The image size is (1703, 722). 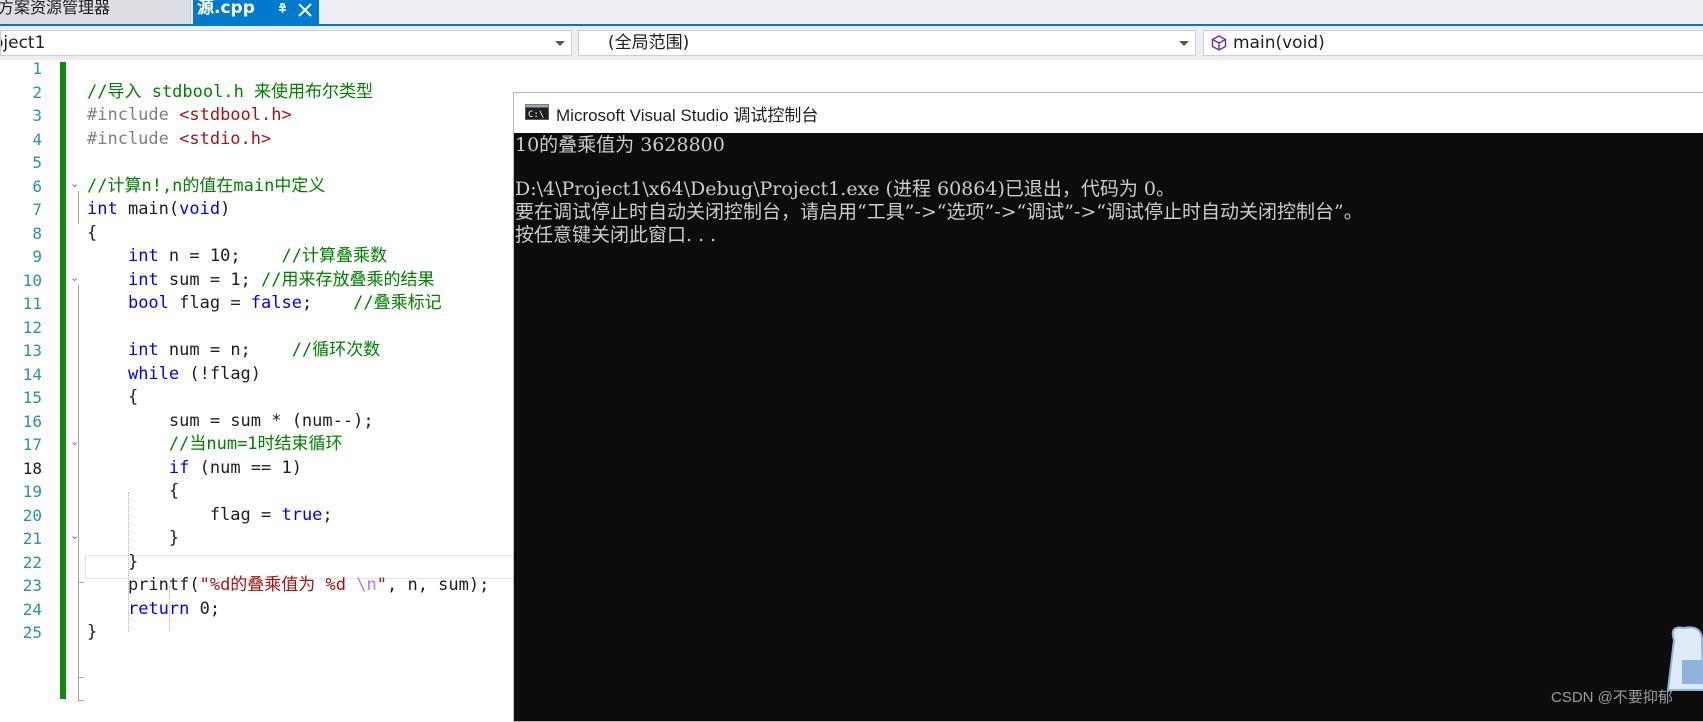 What do you see at coordinates (205, 608) in the screenshot?
I see `code-token: 0;` at bounding box center [205, 608].